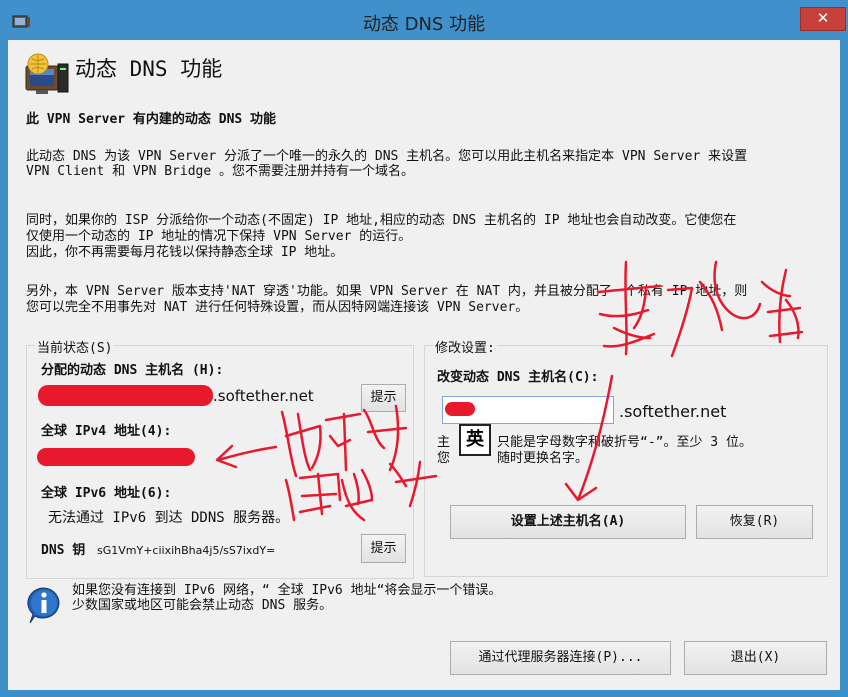 The width and height of the screenshot is (848, 697). Describe the element at coordinates (106, 493) in the screenshot. I see `ipv6-label: 全球 IPv6 地址(6):` at that location.